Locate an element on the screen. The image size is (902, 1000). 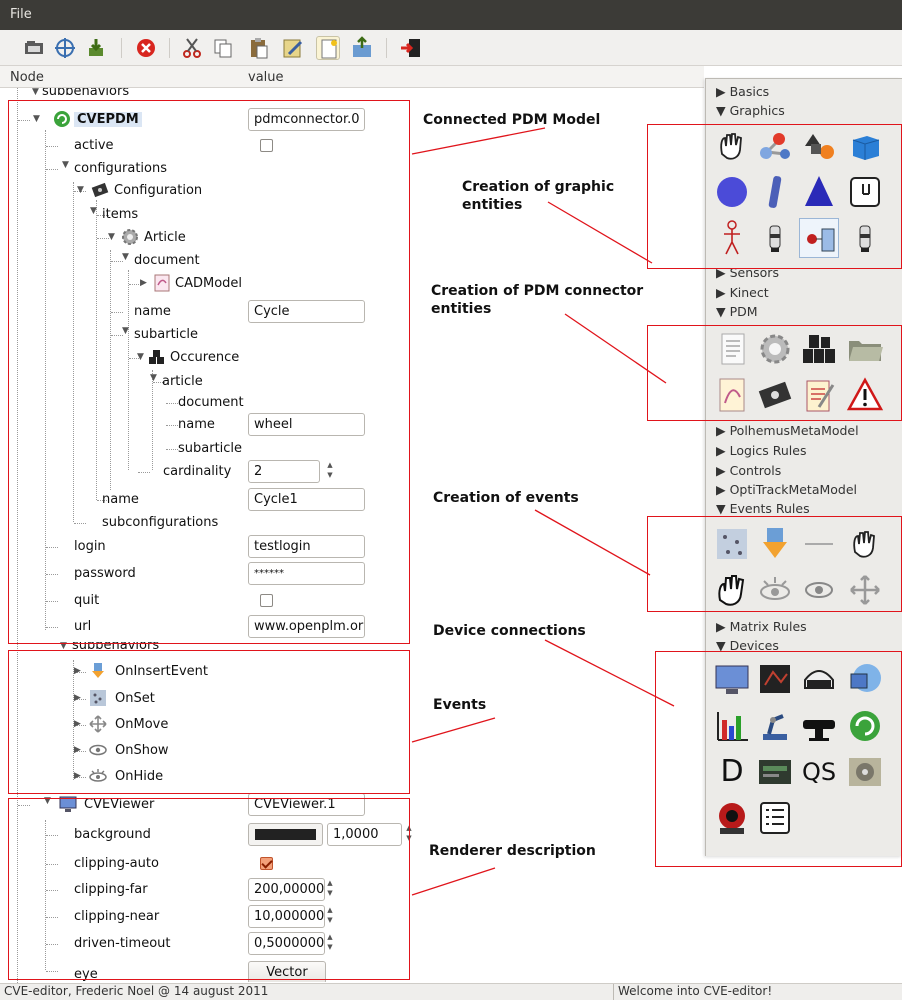
category-polhemus: ▶ PolhemusMetaModel is located at coordinates (787, 430).